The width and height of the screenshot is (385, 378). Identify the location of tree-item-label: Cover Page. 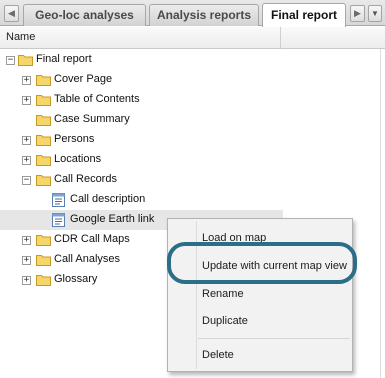
(83, 79).